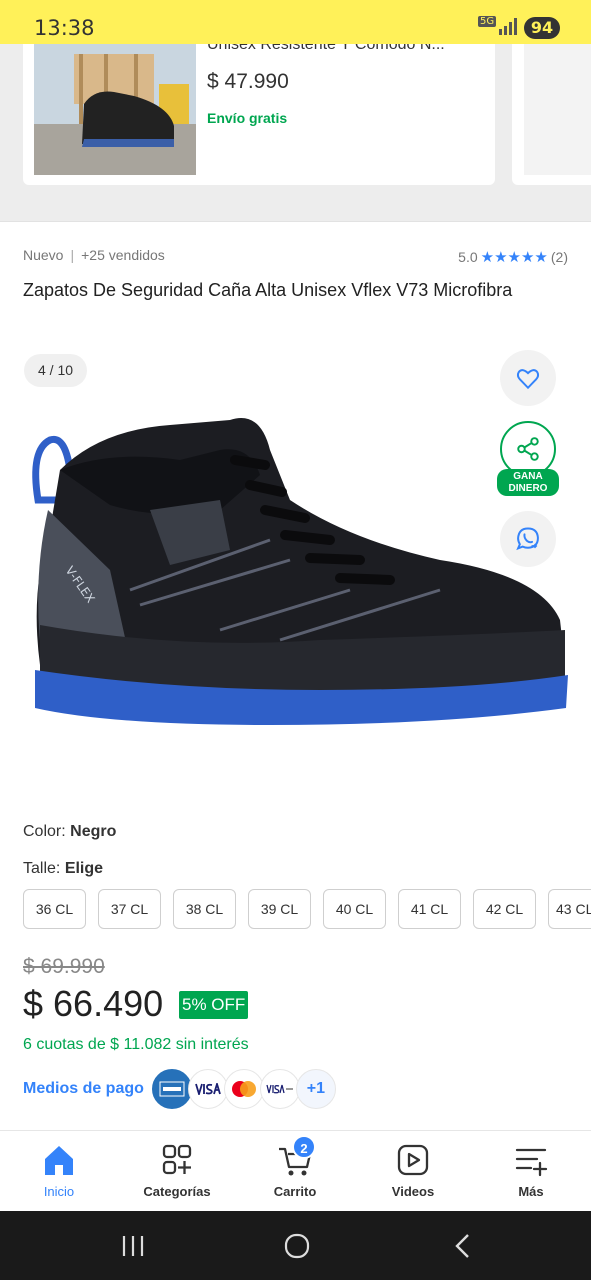  Describe the element at coordinates (84, 868) in the screenshot. I see `size-value: Elige` at that location.